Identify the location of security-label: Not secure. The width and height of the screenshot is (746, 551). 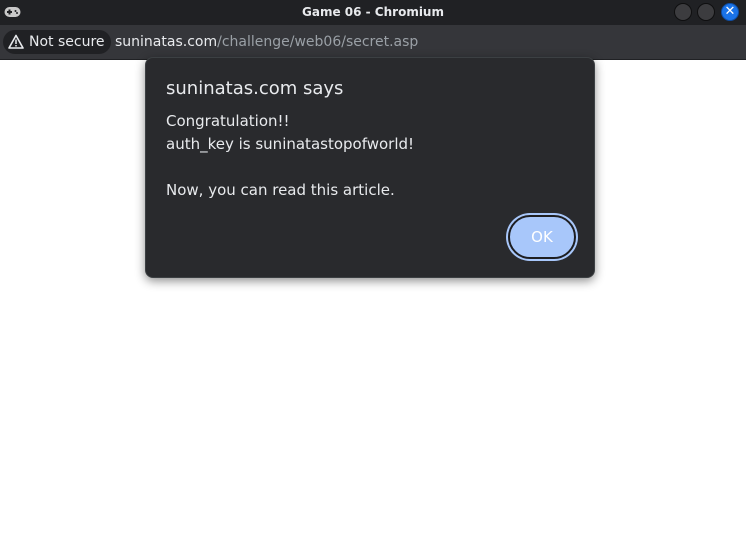
(67, 42).